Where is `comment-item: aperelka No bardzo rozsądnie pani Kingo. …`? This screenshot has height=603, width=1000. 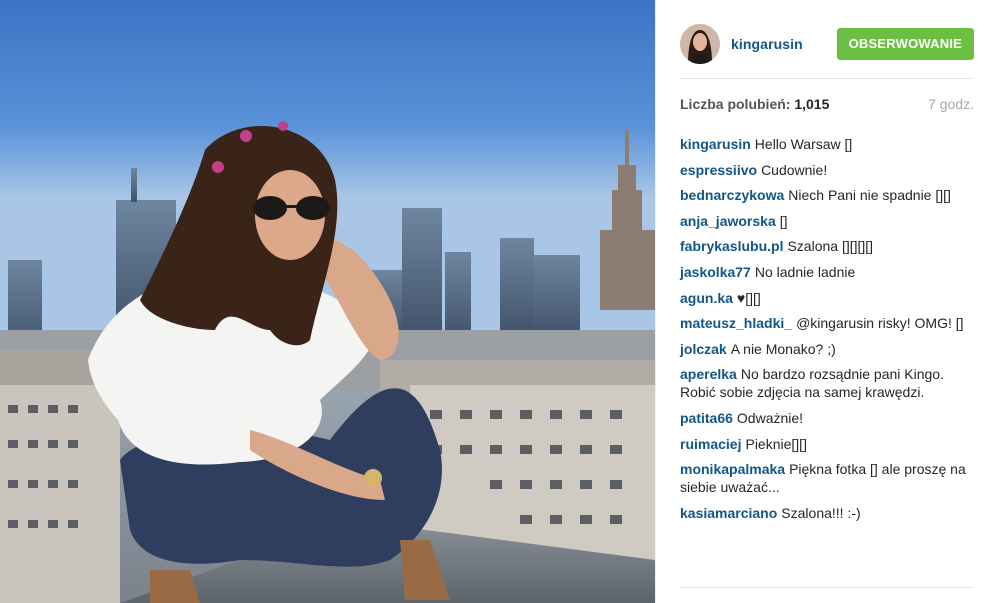
comment-item: aperelka No bardzo rozsądnie pani Kingo. … is located at coordinates (828, 383).